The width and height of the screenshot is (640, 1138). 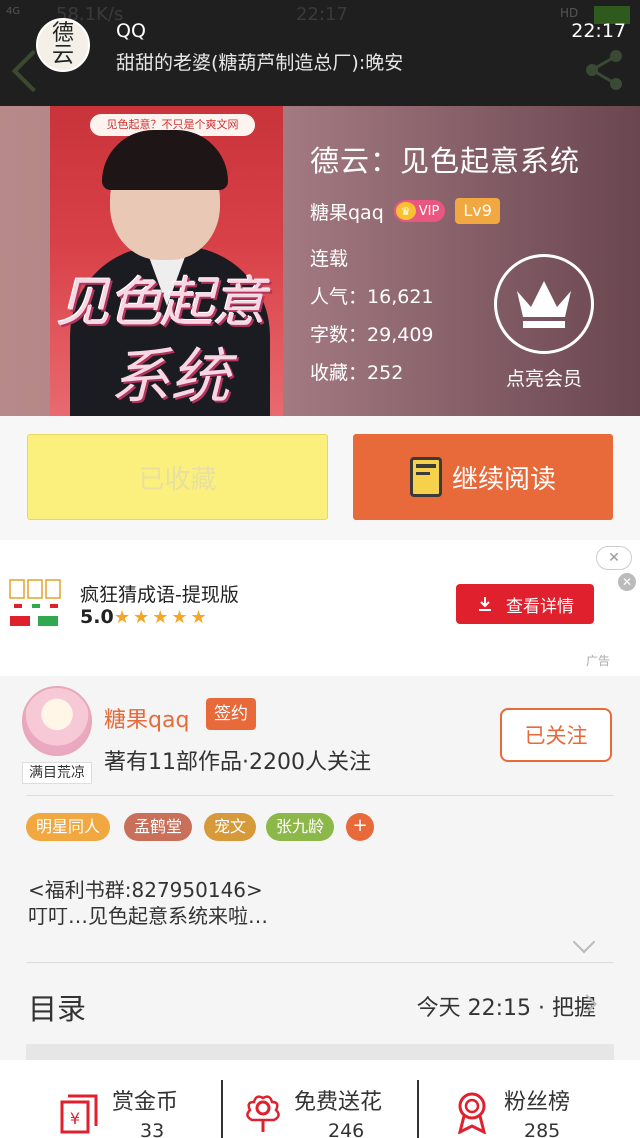 I want to click on vip-text: VIP, so click(x=429, y=211).